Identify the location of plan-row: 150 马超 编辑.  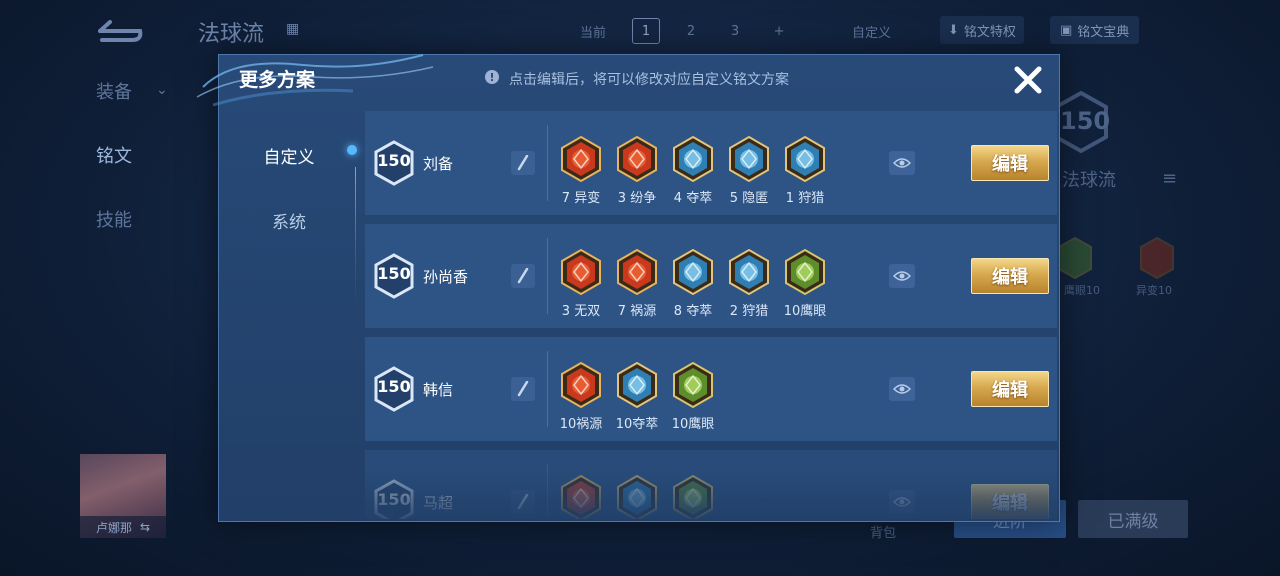
(711, 484).